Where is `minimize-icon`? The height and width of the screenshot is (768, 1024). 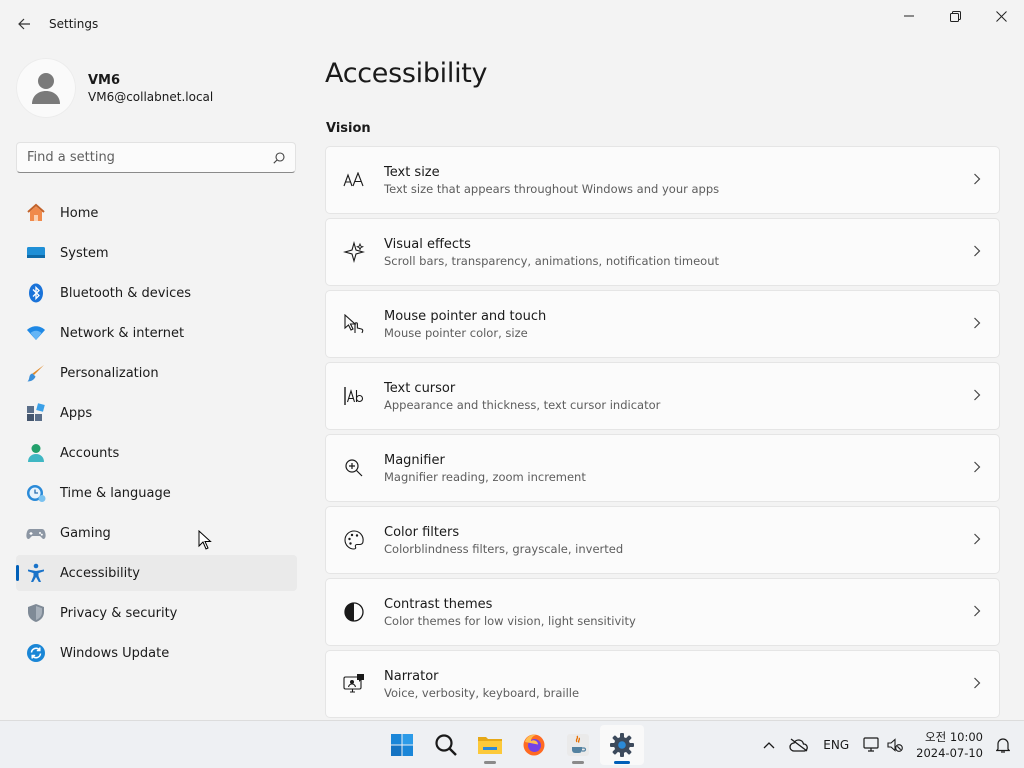 minimize-icon is located at coordinates (909, 16).